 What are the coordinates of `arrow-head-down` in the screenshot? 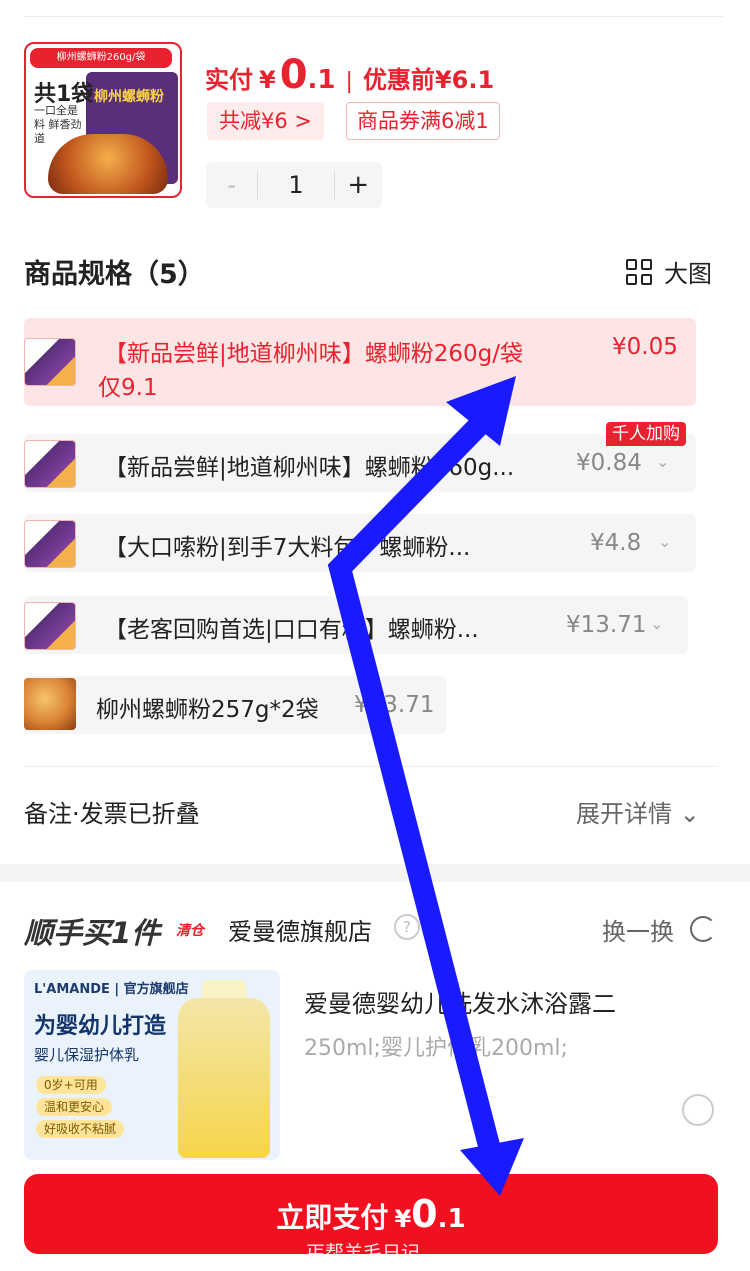 It's located at (492, 1167).